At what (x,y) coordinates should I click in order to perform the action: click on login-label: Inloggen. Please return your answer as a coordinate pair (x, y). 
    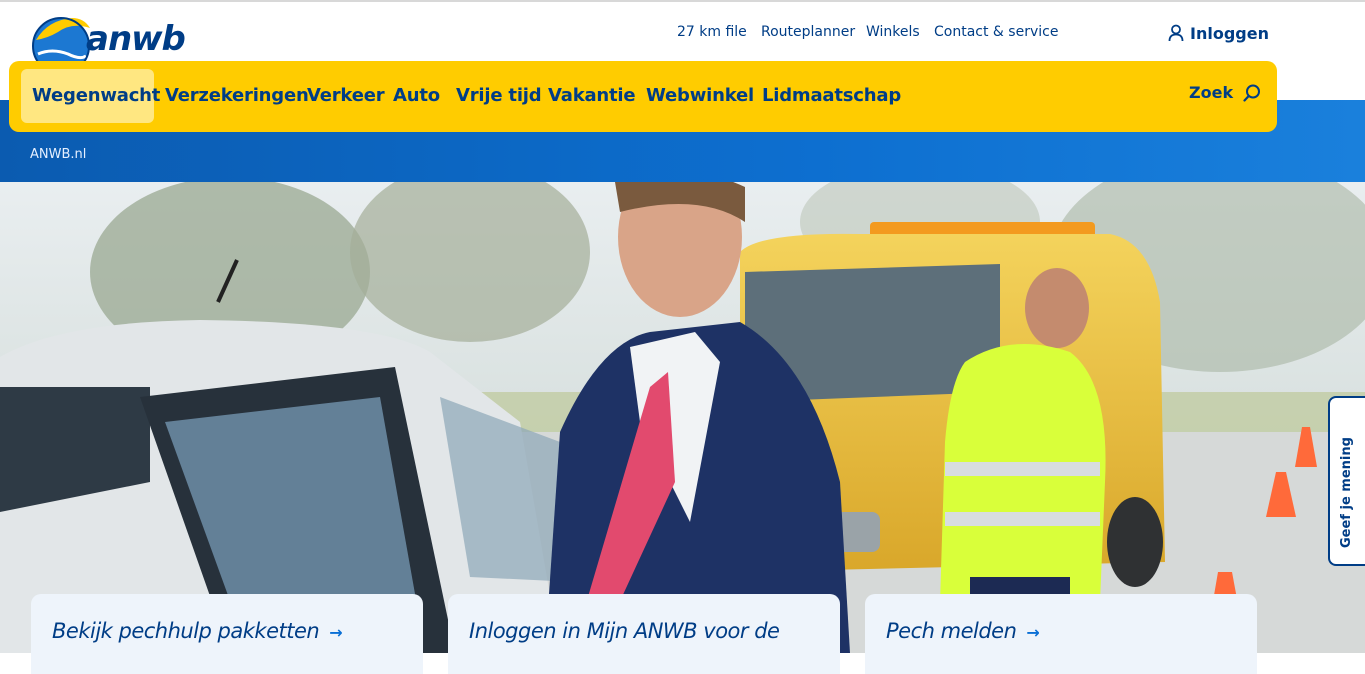
    Looking at the image, I should click on (1229, 33).